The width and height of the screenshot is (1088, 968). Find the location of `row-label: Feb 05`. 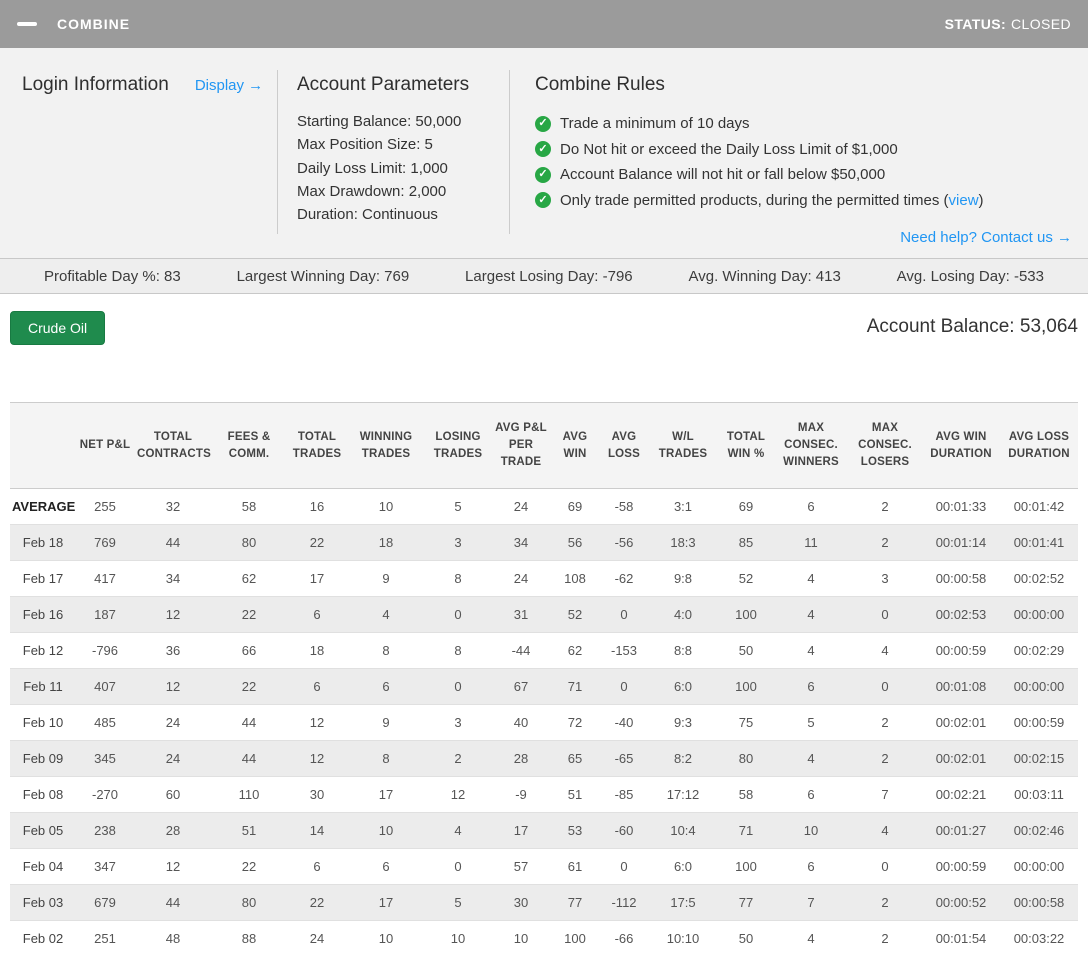

row-label: Feb 05 is located at coordinates (43, 830).